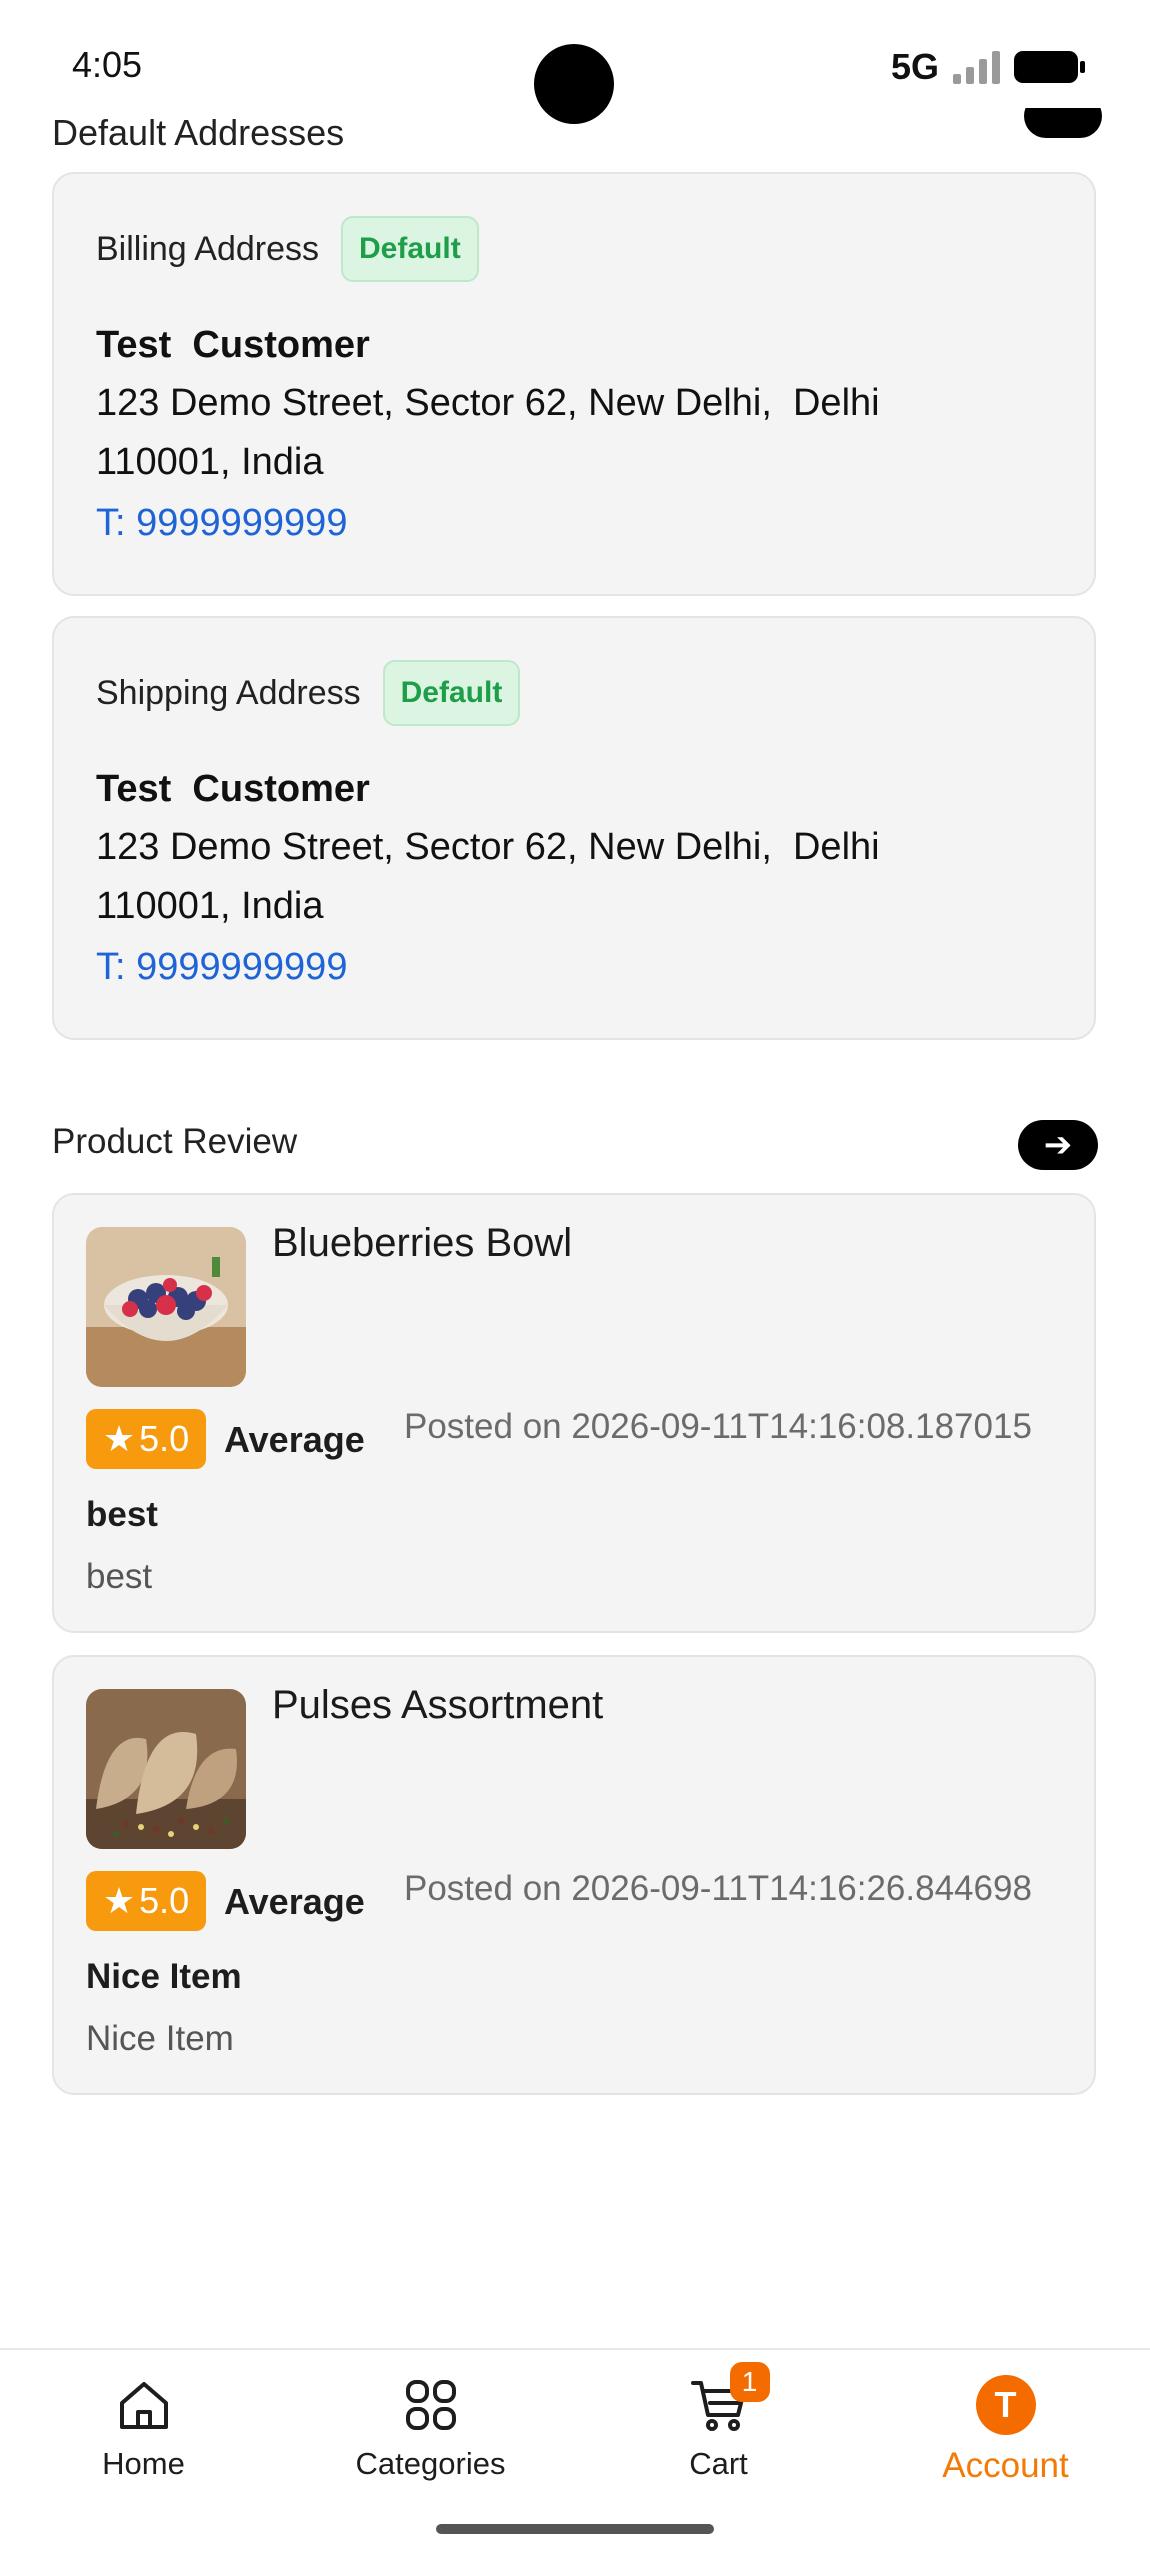  I want to click on status-indicators: 5G, so click(987, 67).